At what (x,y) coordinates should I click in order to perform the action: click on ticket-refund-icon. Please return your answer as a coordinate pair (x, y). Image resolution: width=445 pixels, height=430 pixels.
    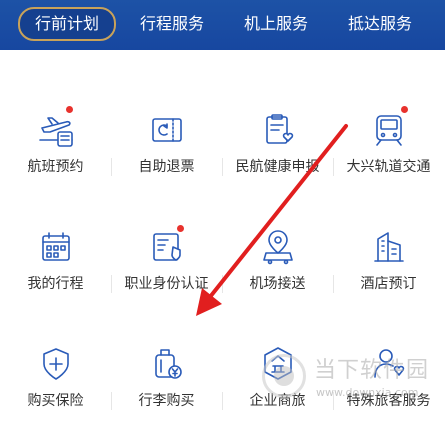
    Looking at the image, I should click on (167, 130).